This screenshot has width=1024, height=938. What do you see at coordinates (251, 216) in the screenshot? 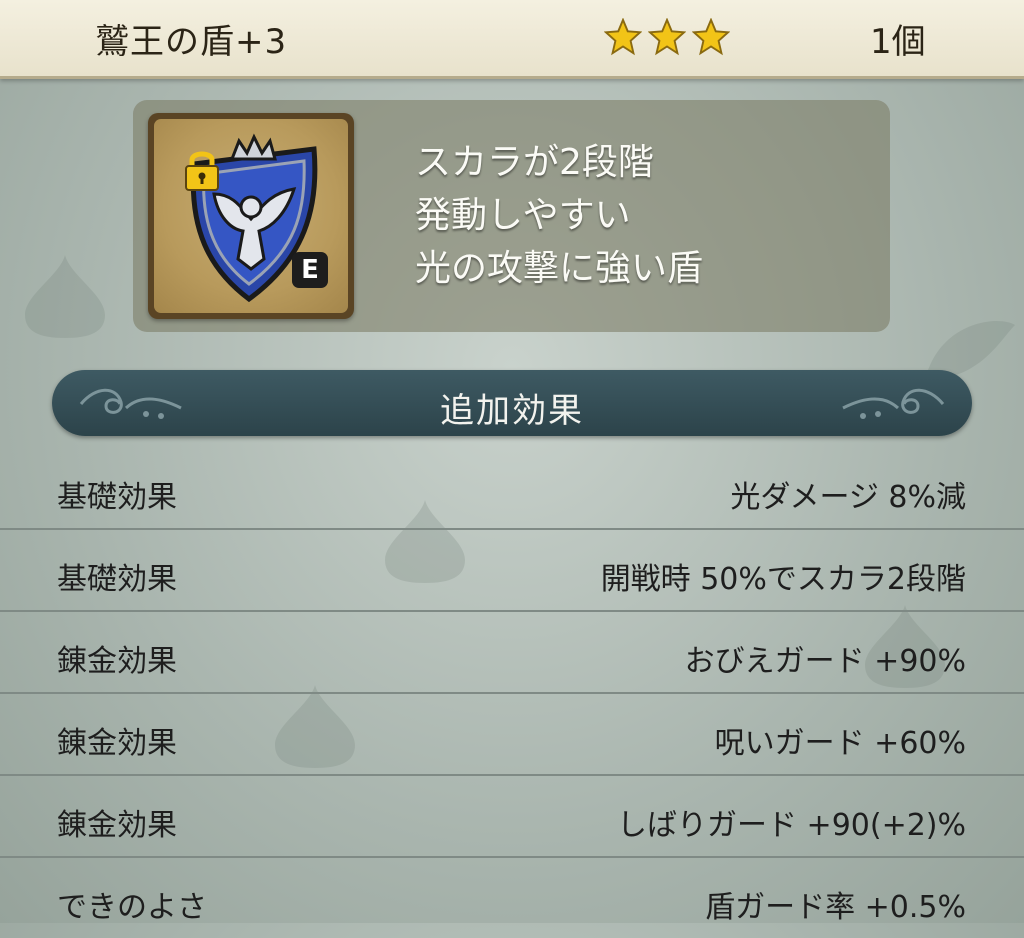
I see `item-icon-frame` at bounding box center [251, 216].